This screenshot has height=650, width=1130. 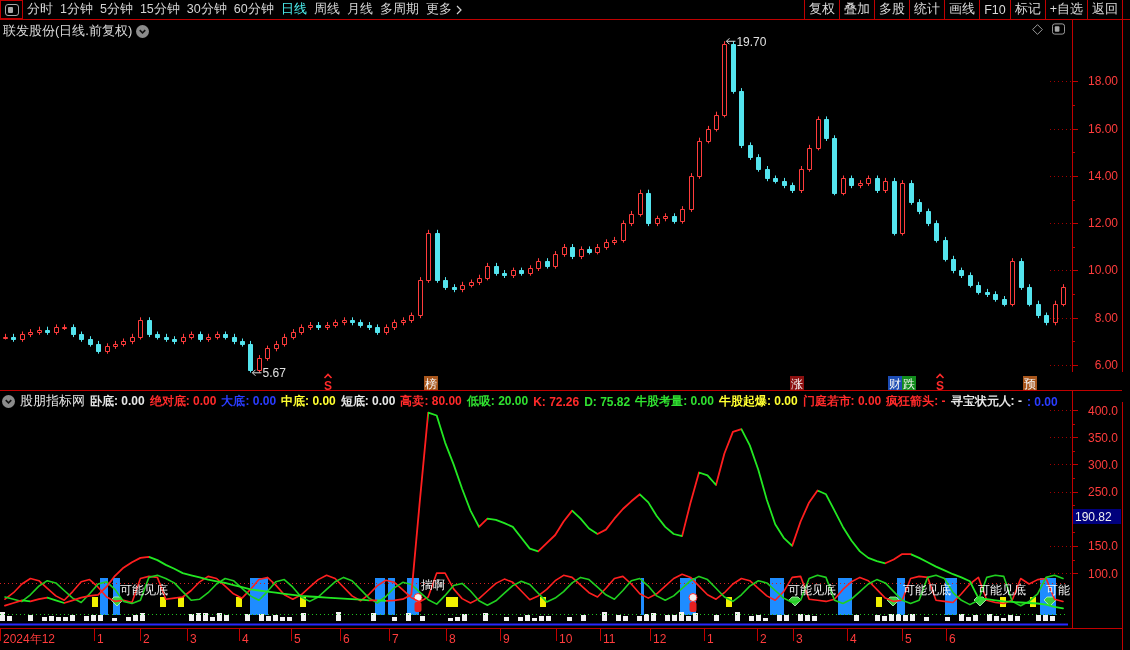 I want to click on price-scale-label: 10.00, so click(x=1102, y=270).